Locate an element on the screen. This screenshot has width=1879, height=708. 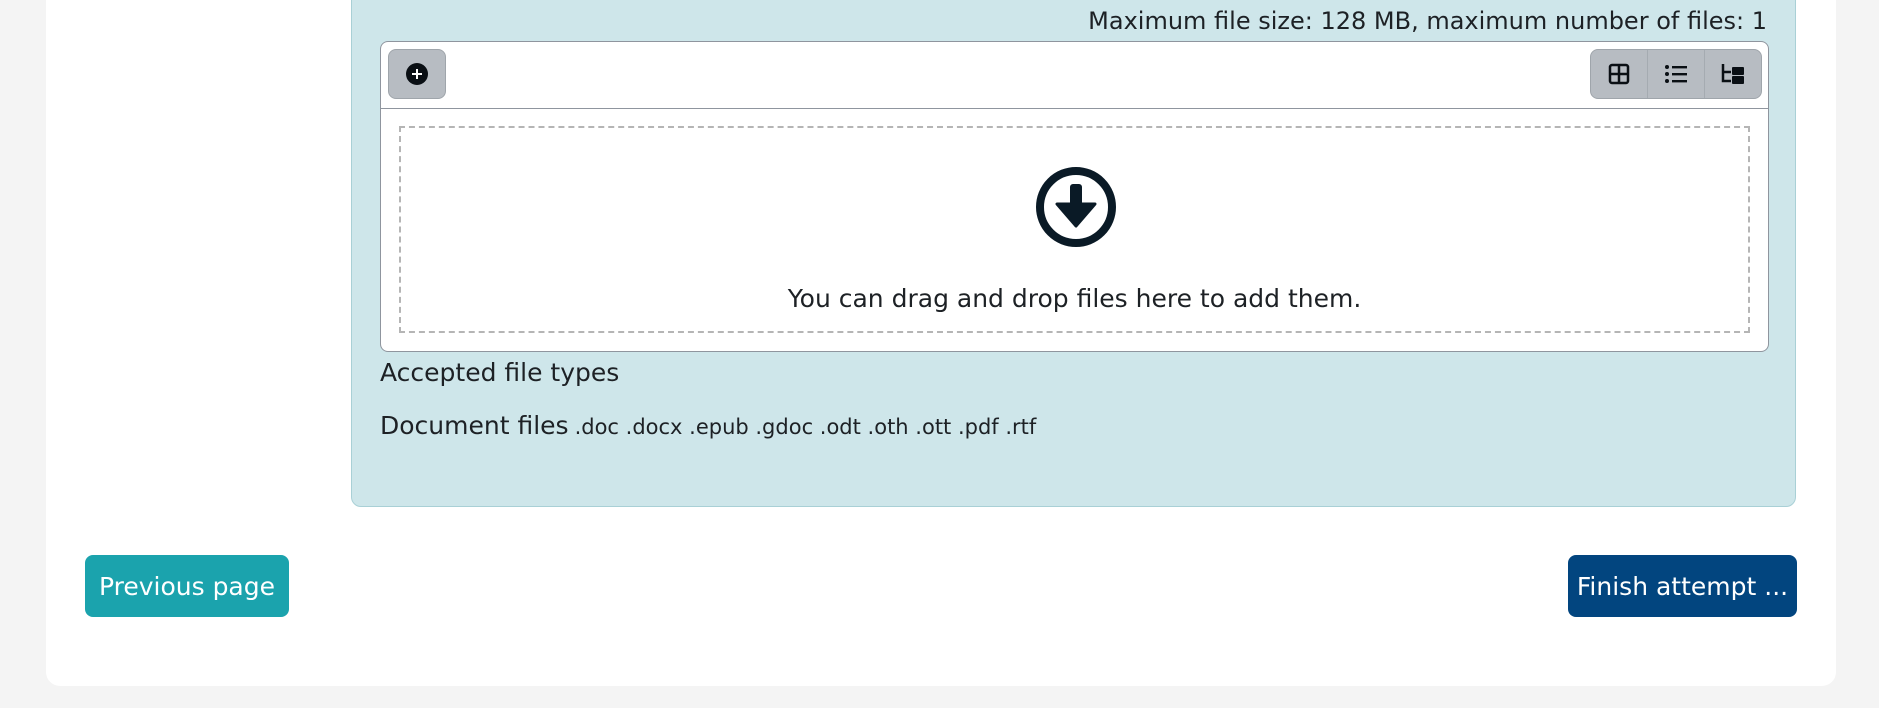
tree-view-icon is located at coordinates (1732, 74).